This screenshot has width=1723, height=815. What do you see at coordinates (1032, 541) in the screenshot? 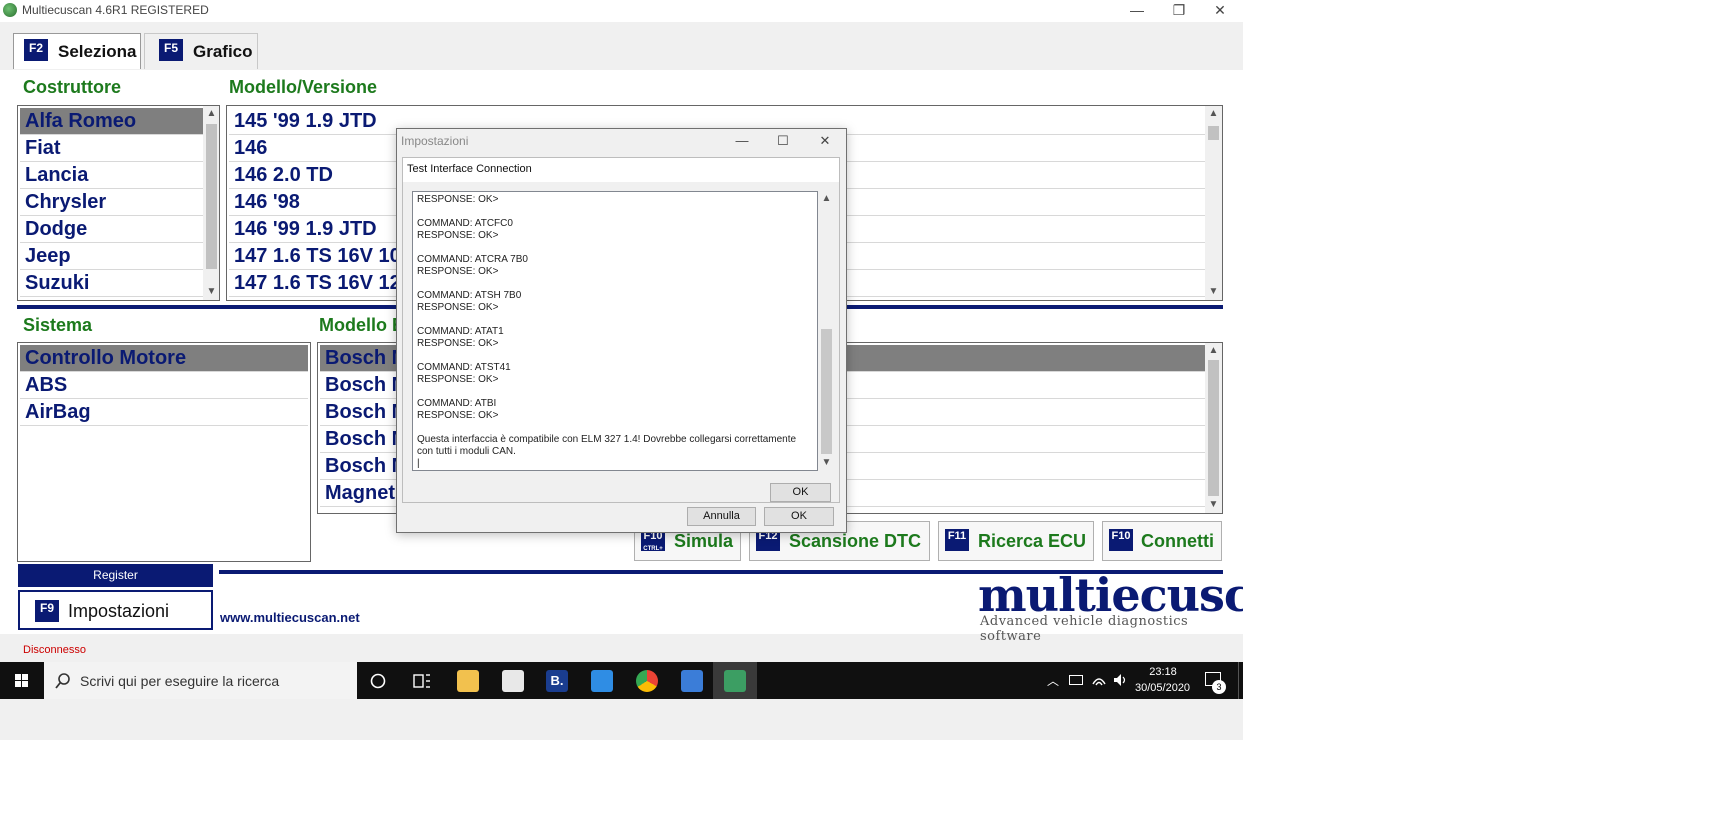
I see `ricerca-ecu-label: Ricerca ECU` at bounding box center [1032, 541].